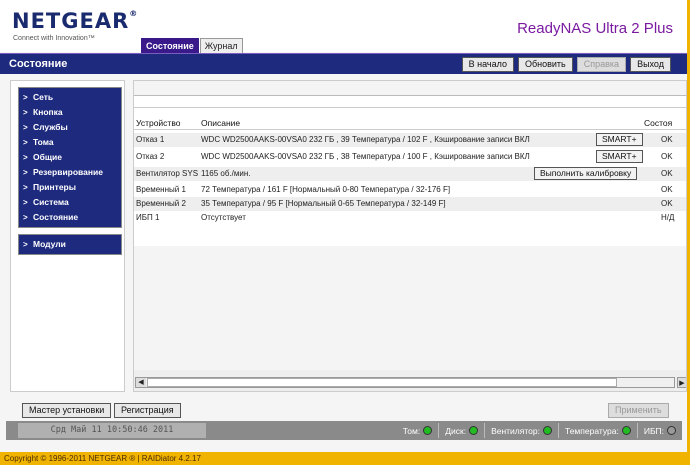  I want to click on table-spacer, so click(410, 102).